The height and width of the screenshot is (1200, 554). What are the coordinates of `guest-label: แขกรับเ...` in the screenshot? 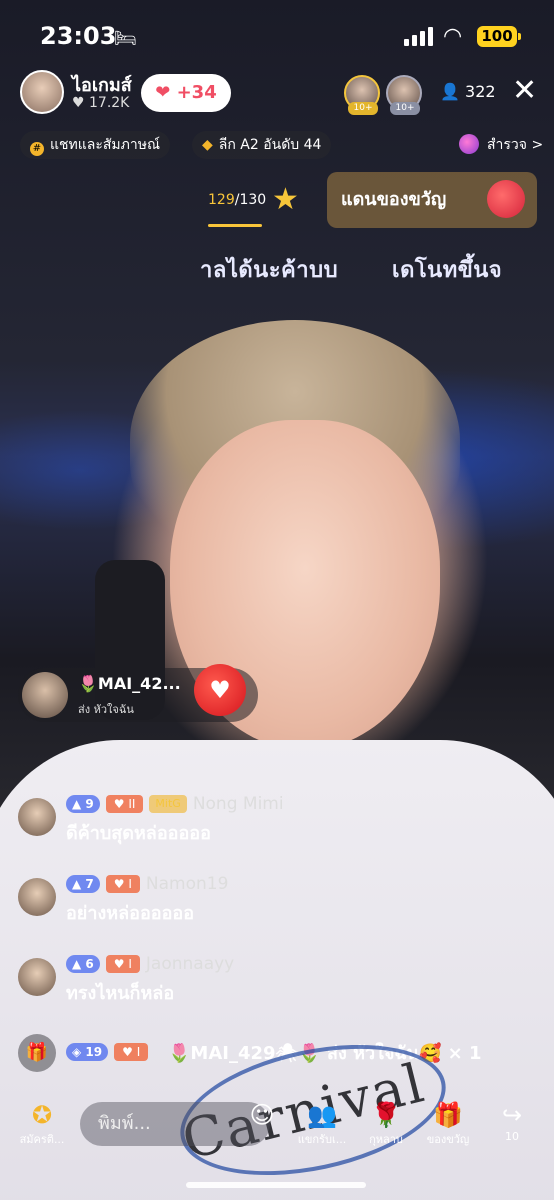 It's located at (322, 1139).